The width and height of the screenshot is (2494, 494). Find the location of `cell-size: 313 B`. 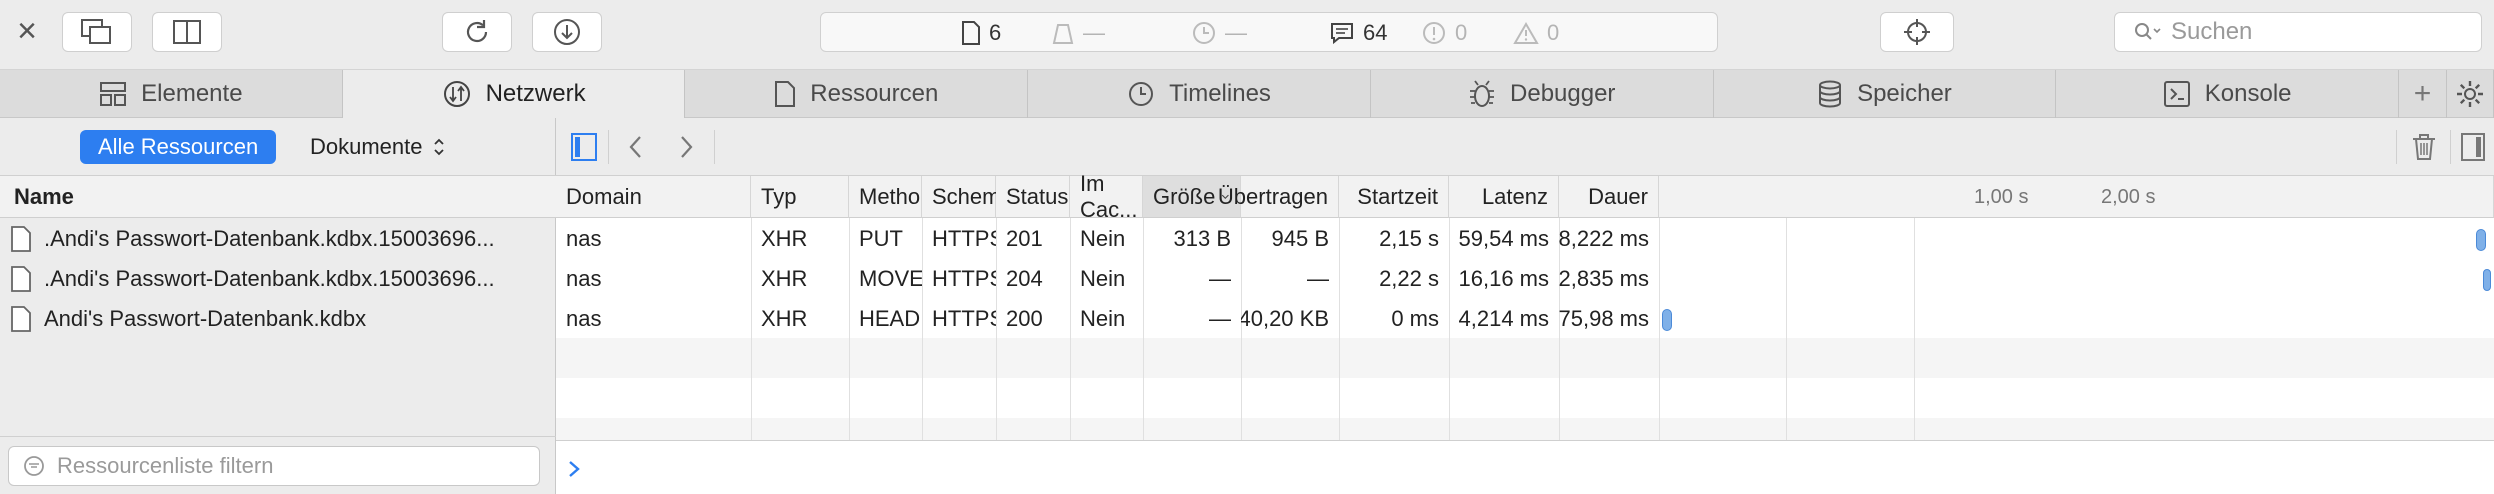

cell-size: 313 B is located at coordinates (1202, 238).